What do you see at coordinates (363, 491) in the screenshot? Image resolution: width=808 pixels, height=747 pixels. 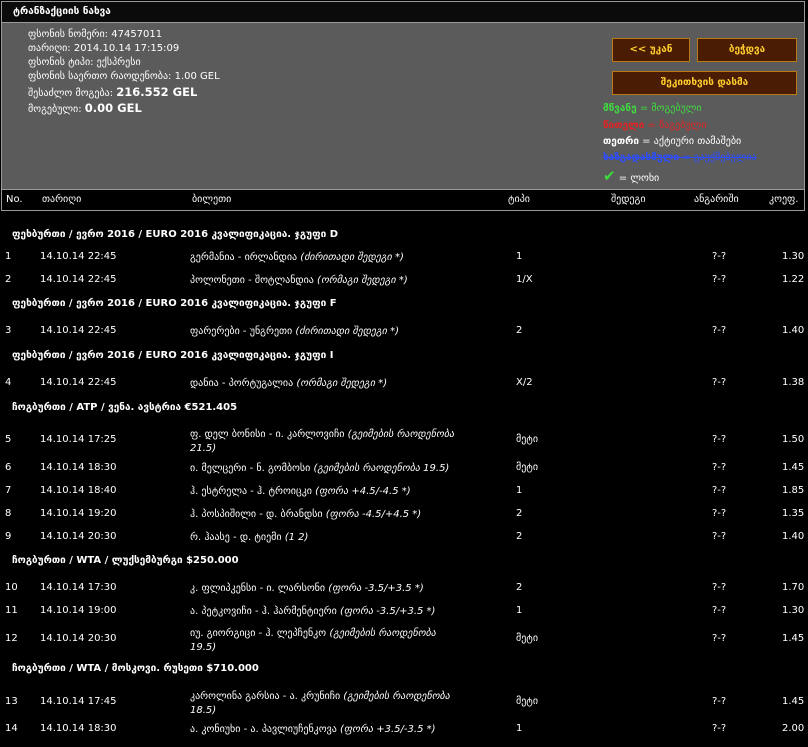 I see `row-market: (ფორა +4.5/-4.5 *)` at bounding box center [363, 491].